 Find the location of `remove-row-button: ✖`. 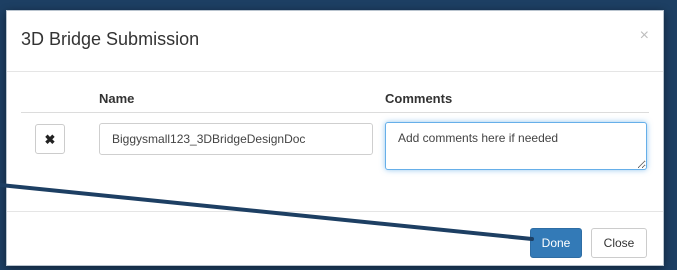

remove-row-button: ✖ is located at coordinates (50, 139).